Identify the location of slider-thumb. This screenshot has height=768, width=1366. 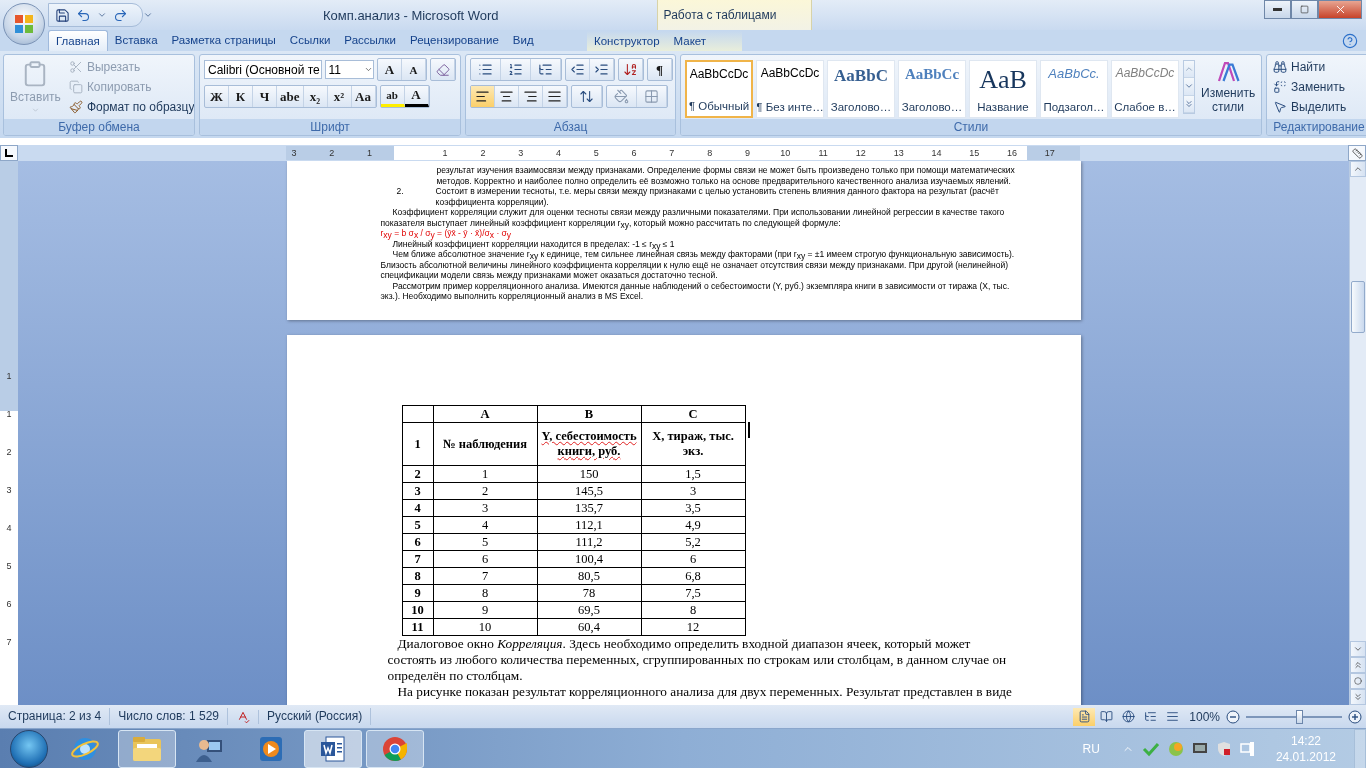
(1299, 716).